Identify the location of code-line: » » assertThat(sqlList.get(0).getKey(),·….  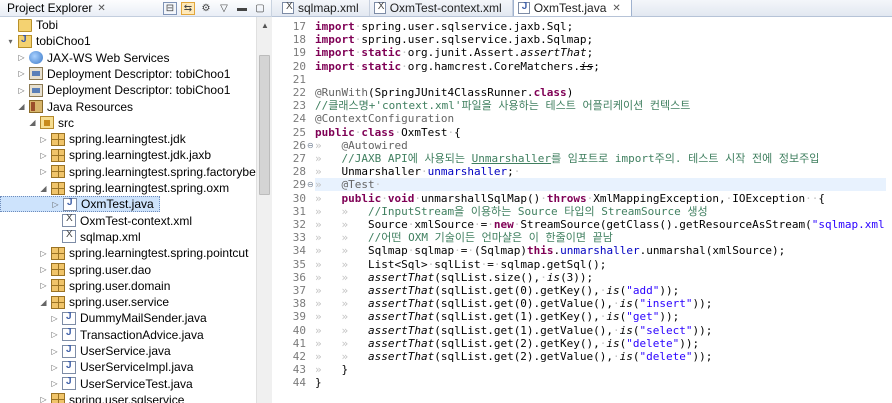
(497, 290).